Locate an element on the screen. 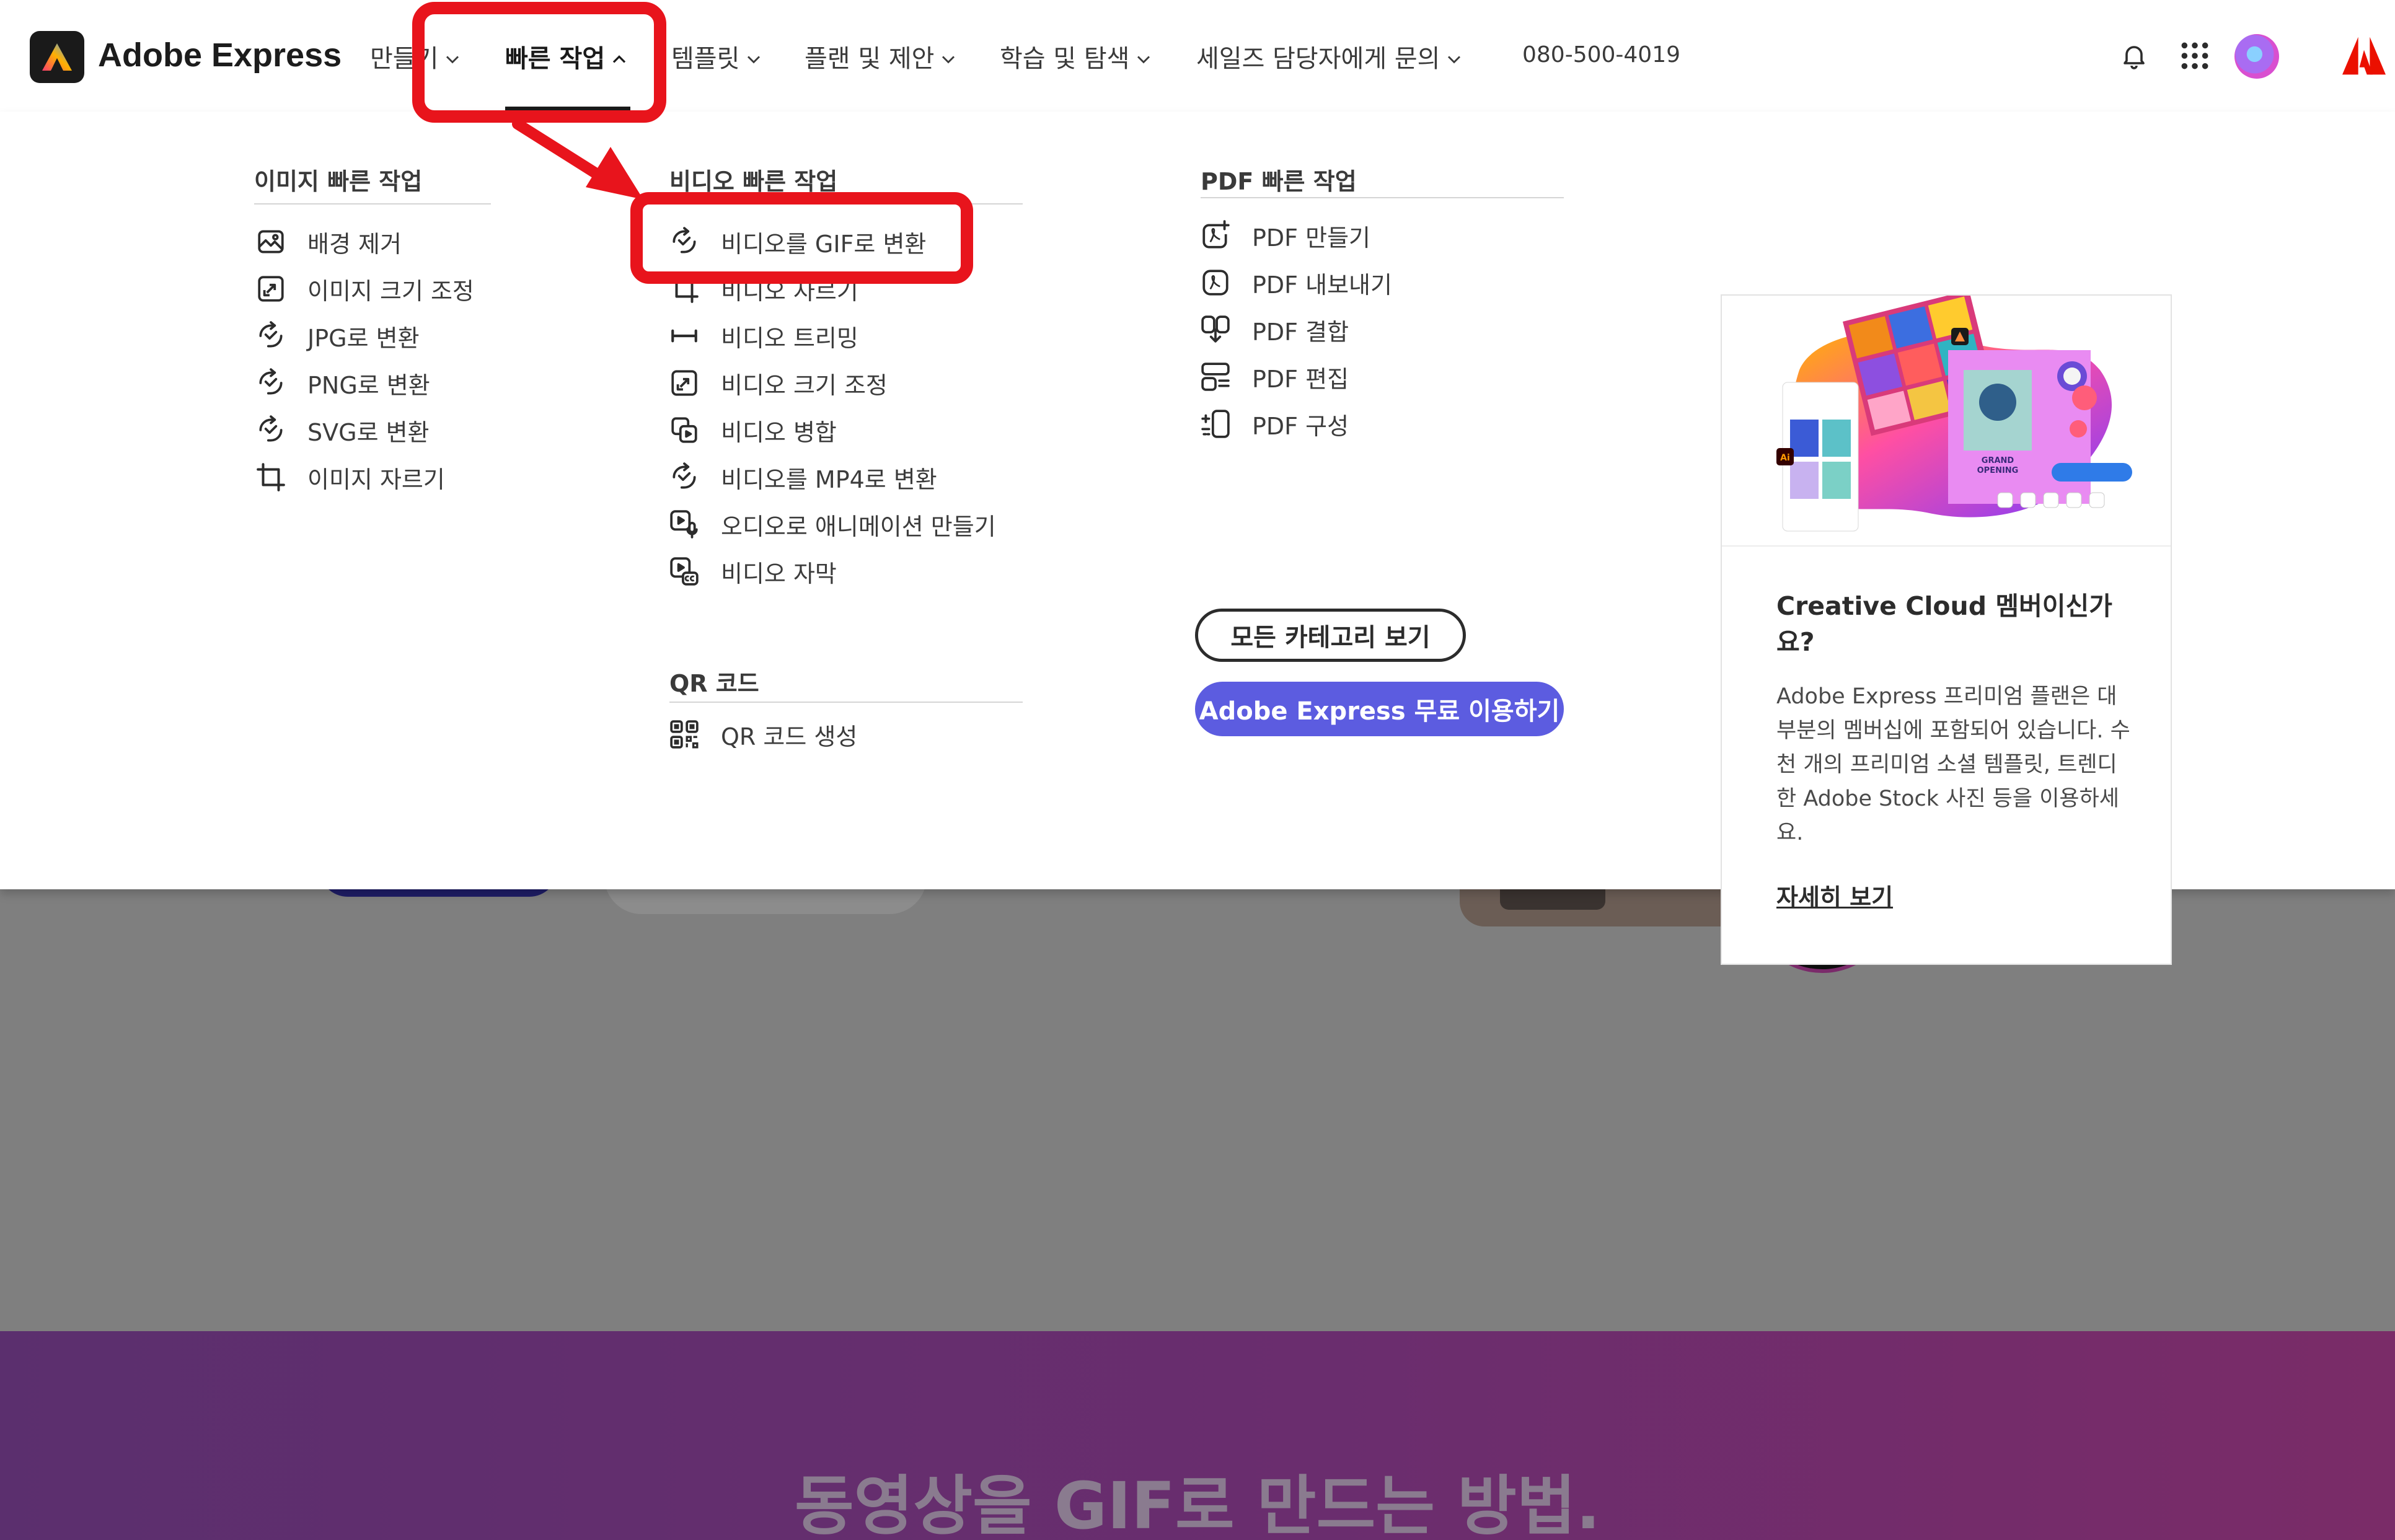 The width and height of the screenshot is (2395, 1540). menu-item-edit-pdf: PDF 편집 is located at coordinates (1273, 376).